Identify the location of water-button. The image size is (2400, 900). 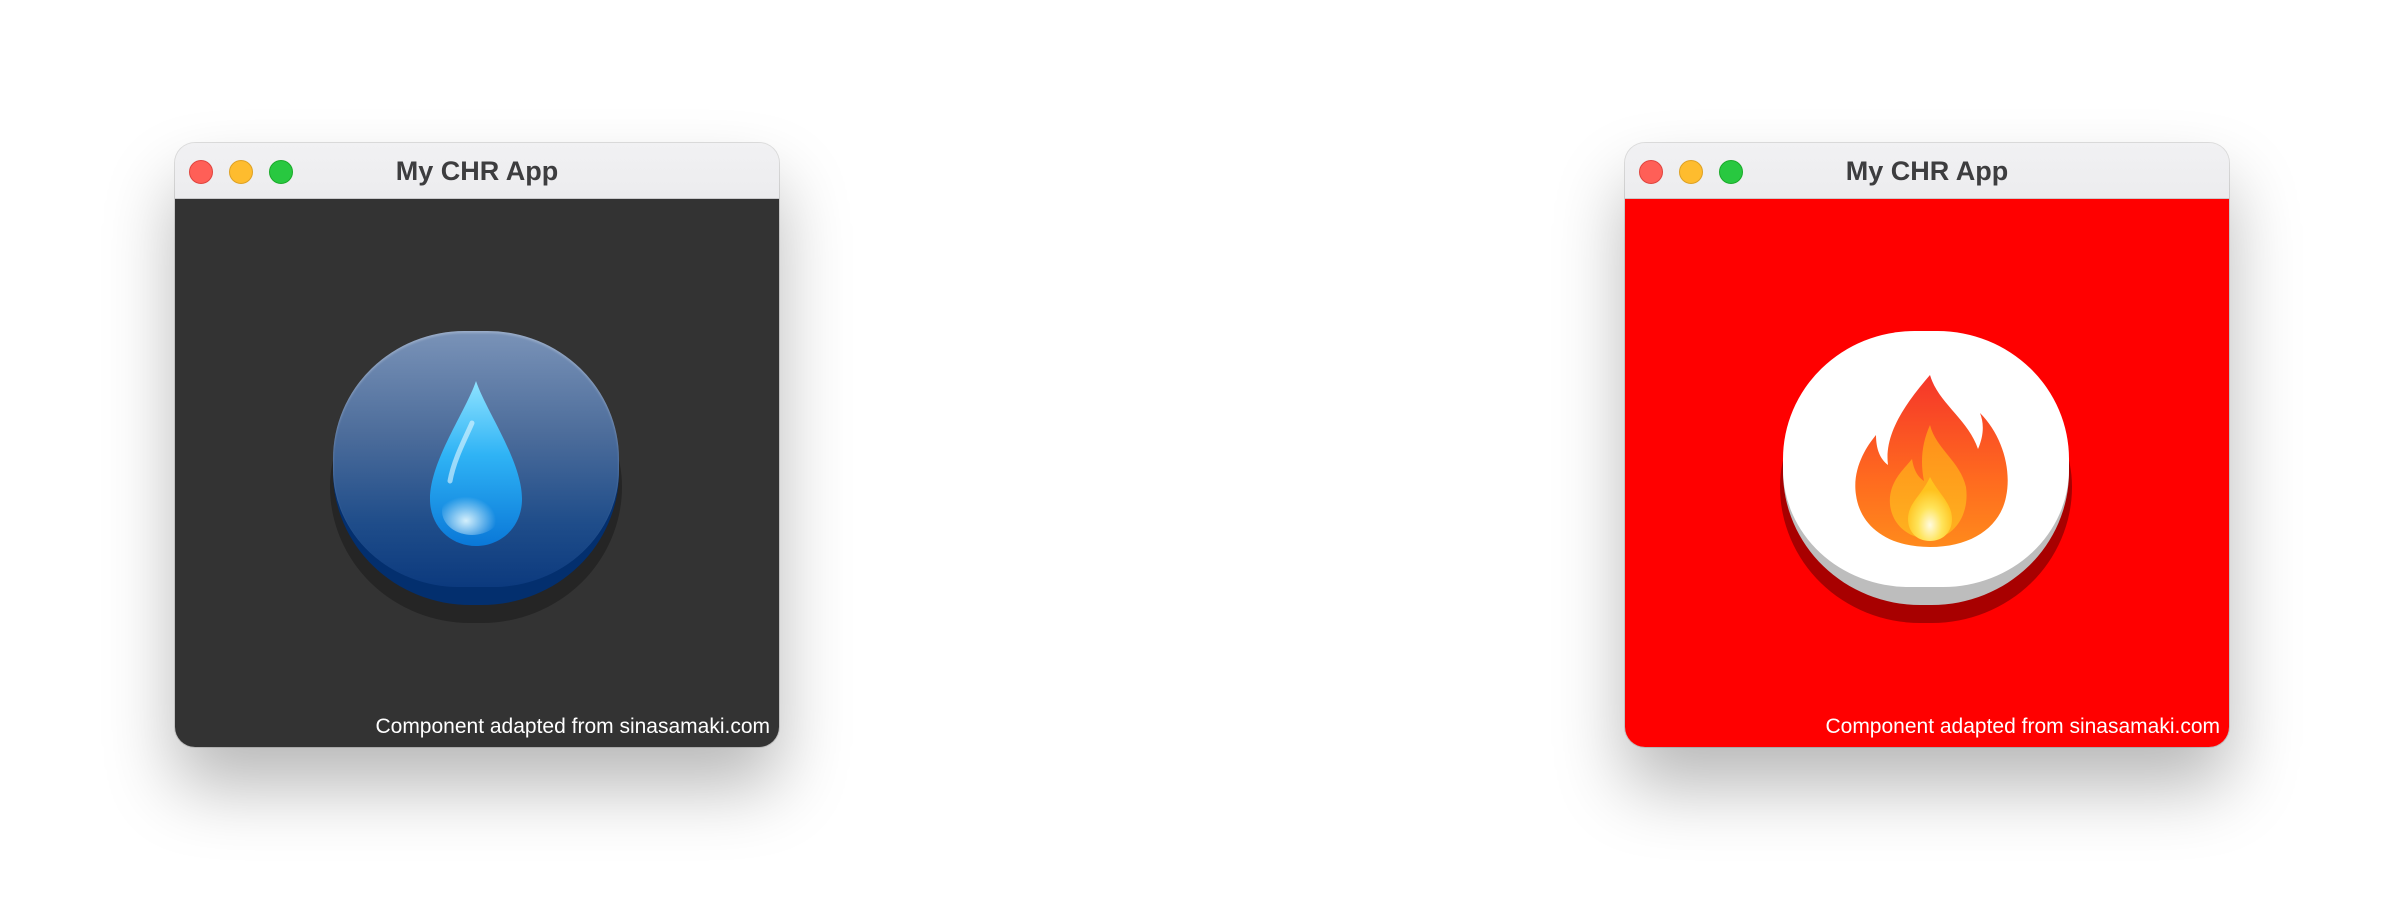
(476, 477).